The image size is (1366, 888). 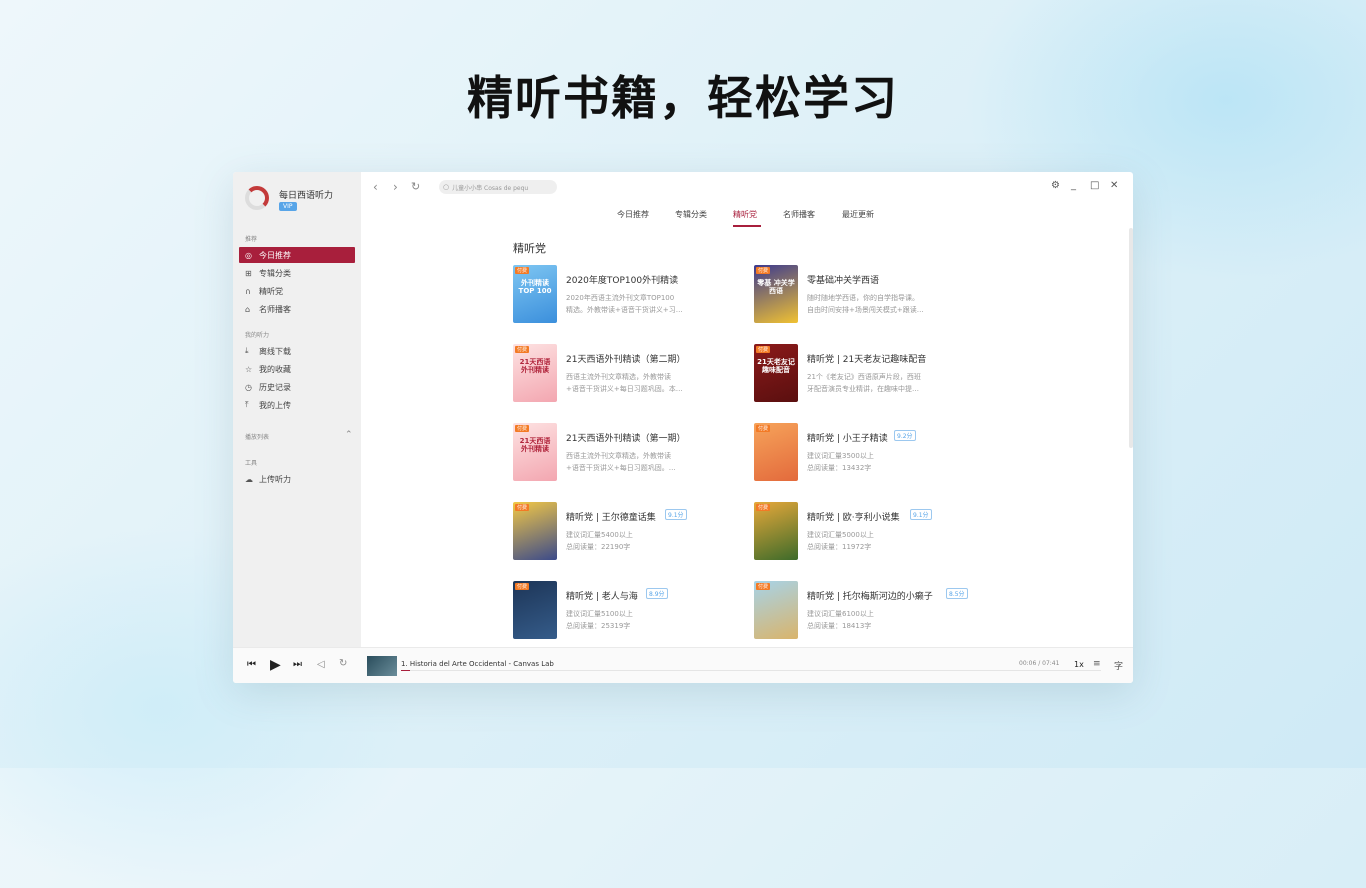 I want to click on album-desc: 建议词汇量3500以上, so click(x=840, y=456).